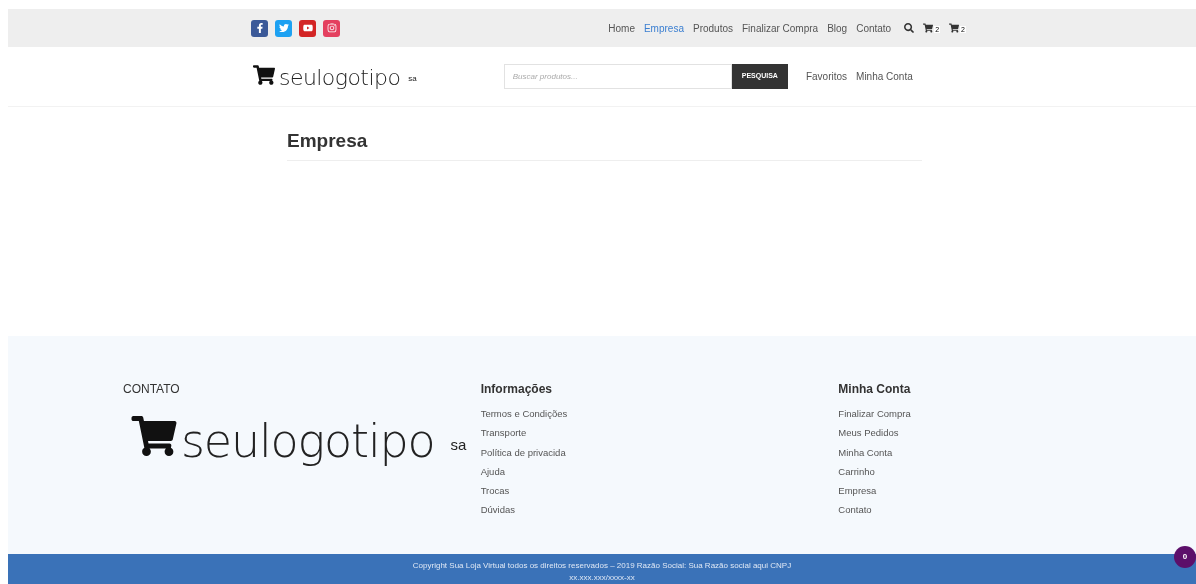 This screenshot has height=584, width=1196. I want to click on search-icon, so click(909, 28).